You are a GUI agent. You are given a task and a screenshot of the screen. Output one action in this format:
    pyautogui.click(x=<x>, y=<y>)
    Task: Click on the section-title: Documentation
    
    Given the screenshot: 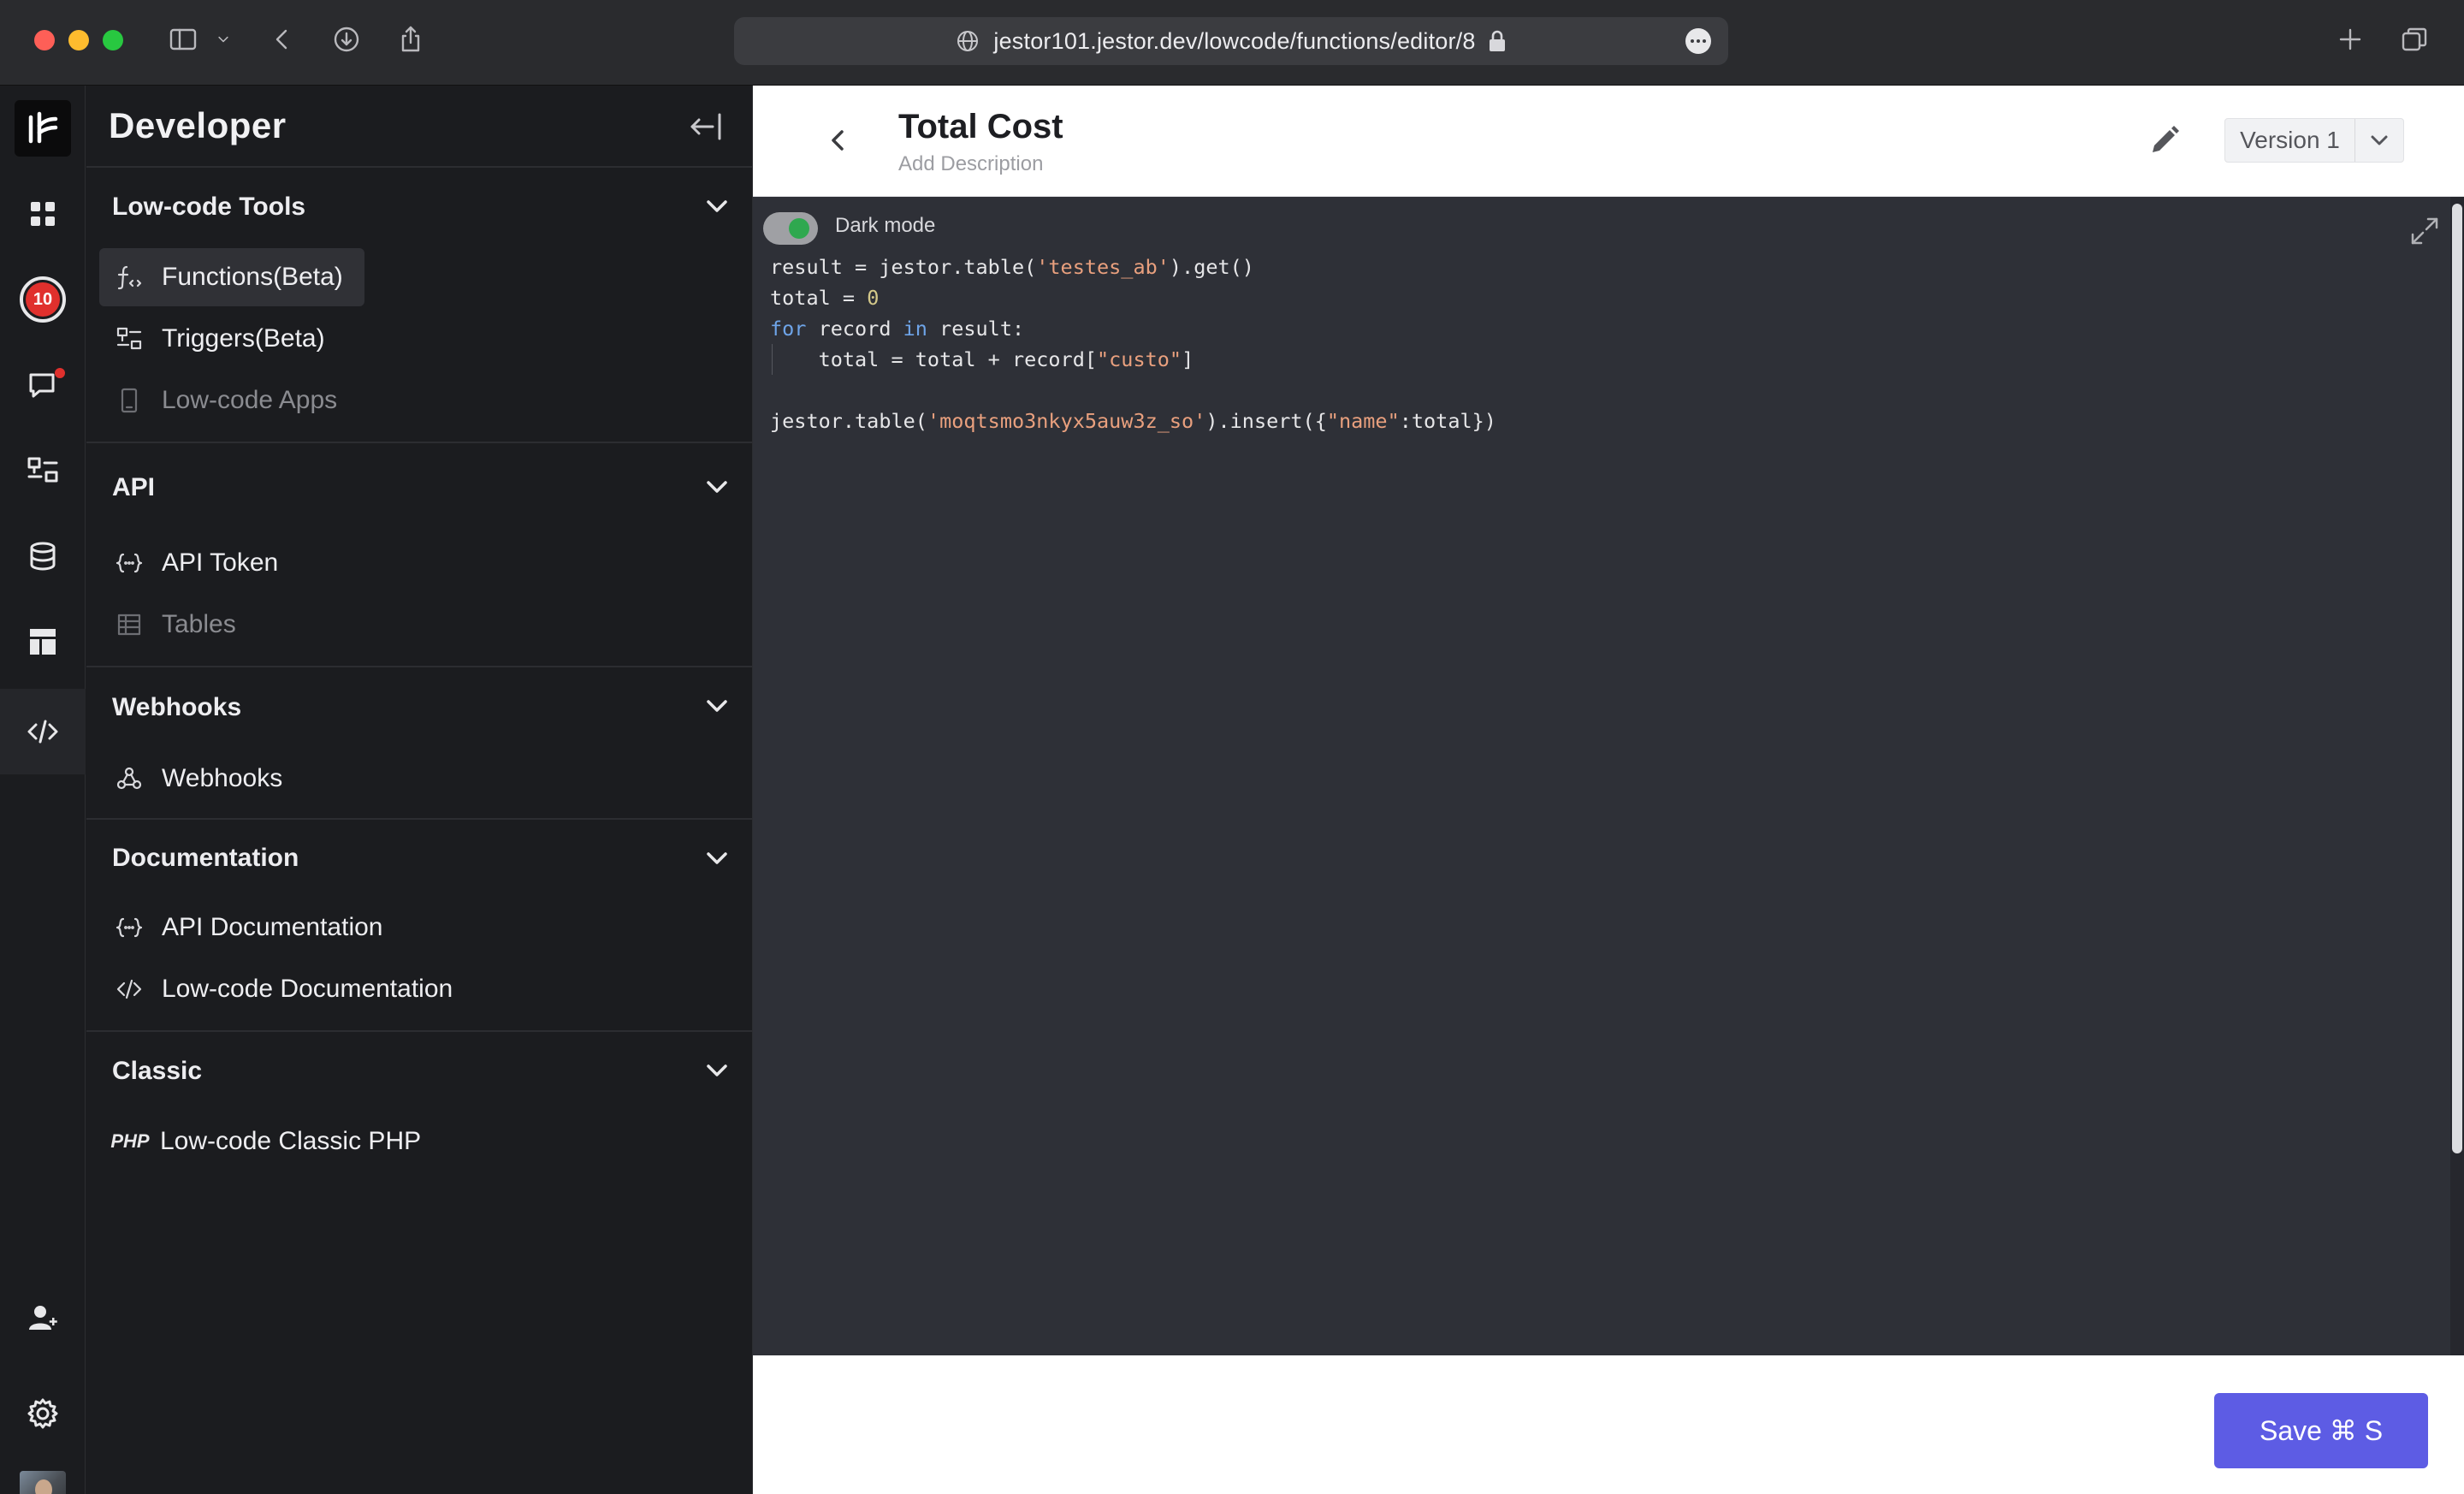 What is the action you would take?
    pyautogui.click(x=205, y=858)
    